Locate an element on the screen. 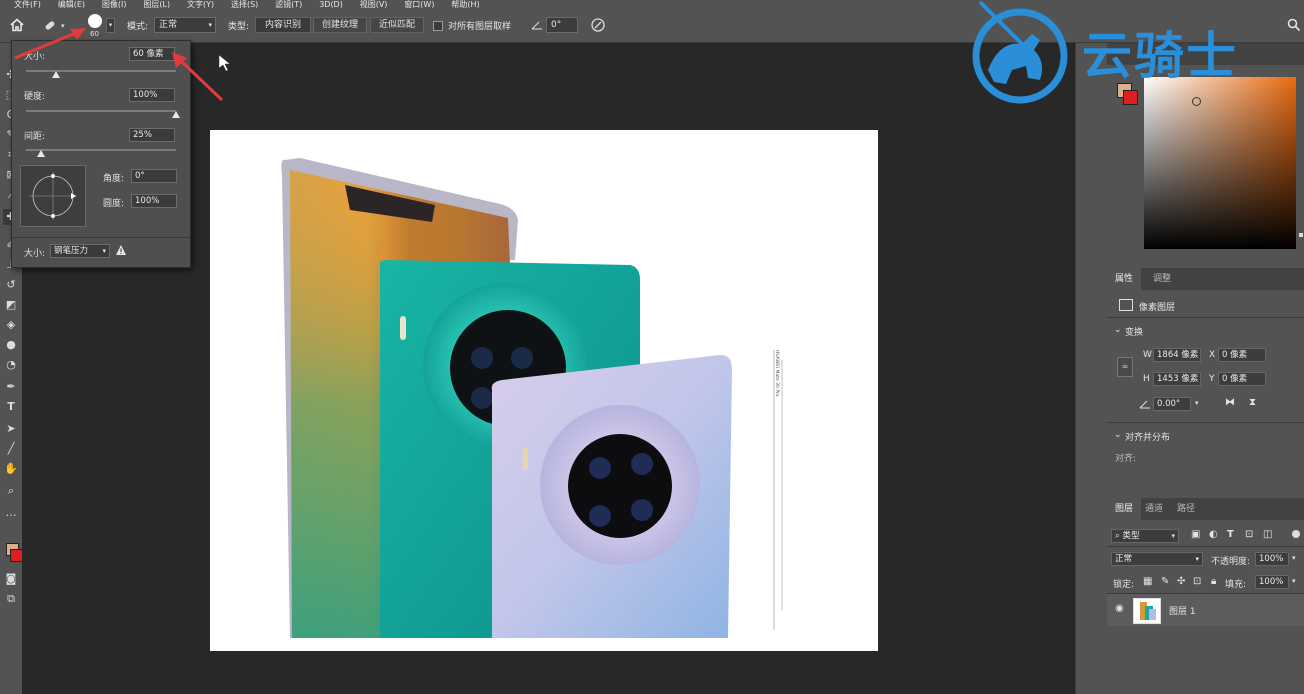 Image resolution: width=1304 pixels, height=694 pixels. brush-angle-preview is located at coordinates (53, 196).